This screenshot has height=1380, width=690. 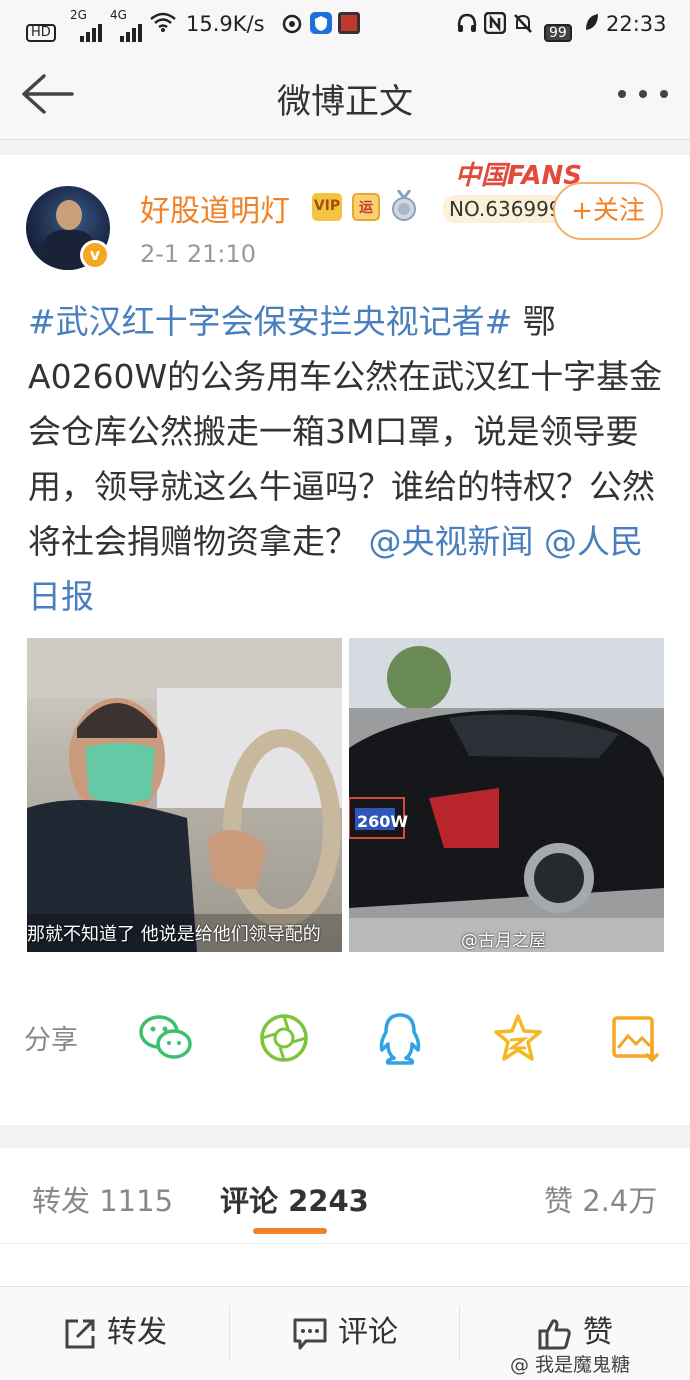 I want to click on tab-bar: 转发 1115 评论 2243 赞 2.4万, so click(x=345, y=1196).